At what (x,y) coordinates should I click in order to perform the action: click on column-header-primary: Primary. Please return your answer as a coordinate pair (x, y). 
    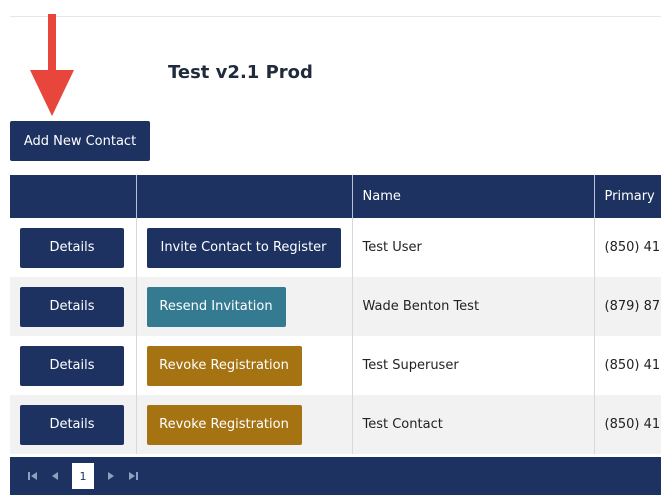
    Looking at the image, I should click on (627, 196).